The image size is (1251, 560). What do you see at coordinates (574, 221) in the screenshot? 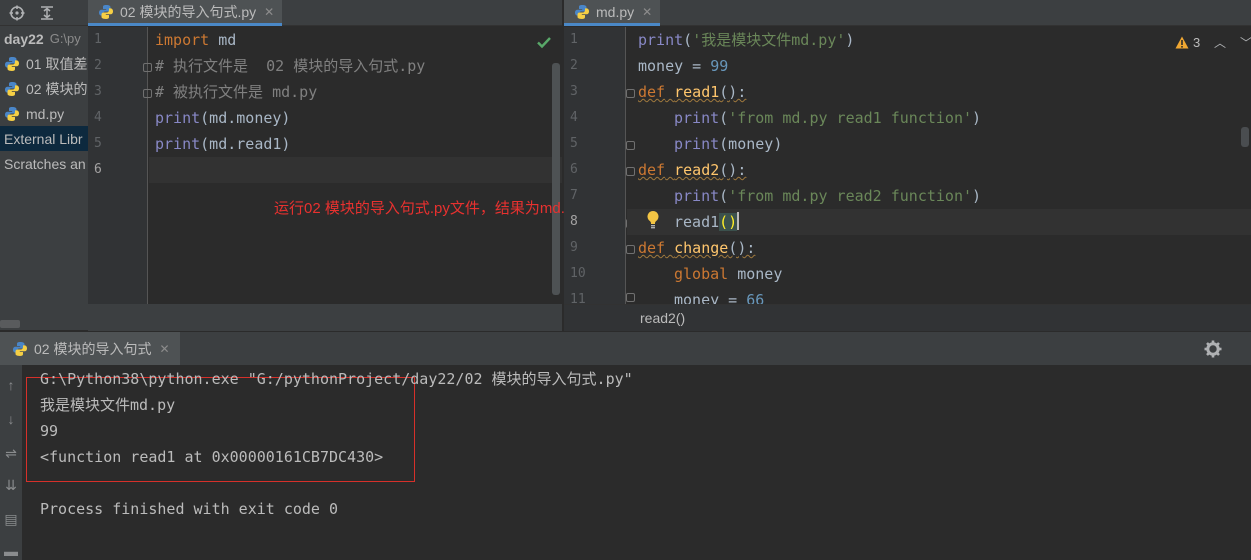
I see `line-number: 8` at bounding box center [574, 221].